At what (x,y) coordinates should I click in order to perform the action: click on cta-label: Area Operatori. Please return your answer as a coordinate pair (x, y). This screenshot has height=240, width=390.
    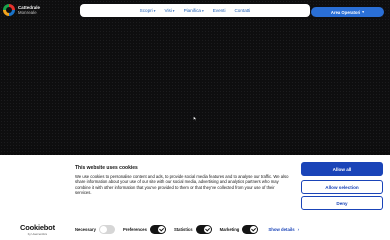
    Looking at the image, I should click on (345, 12).